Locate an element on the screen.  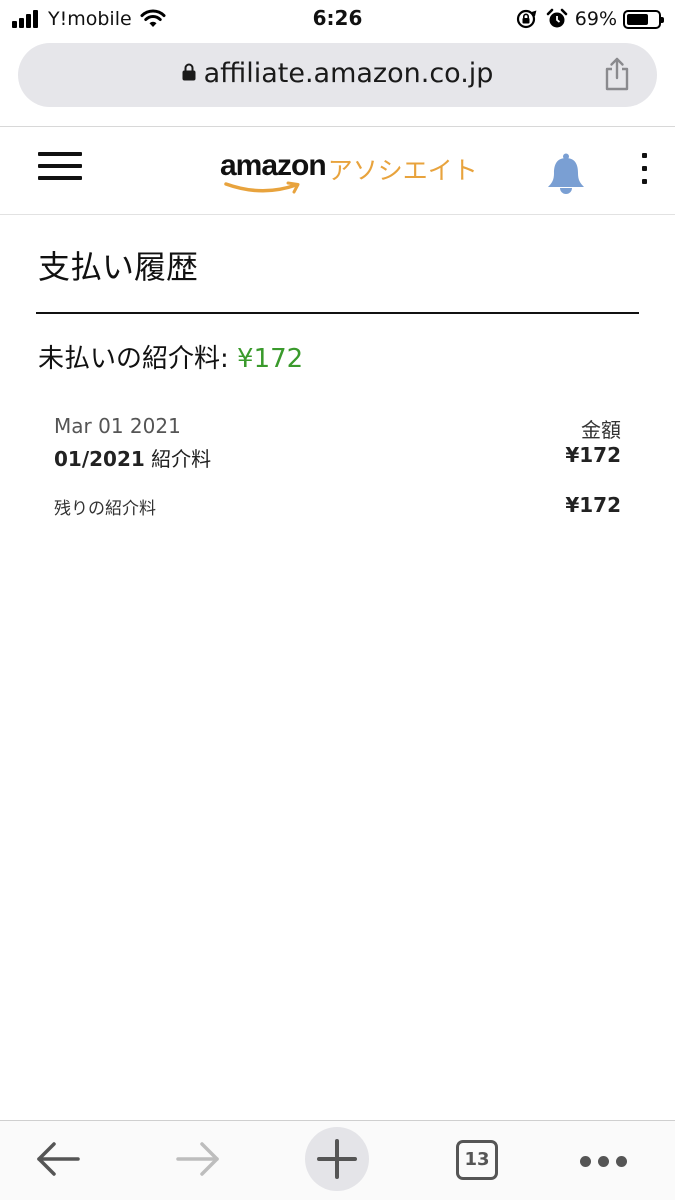
battery-fill is located at coordinates (637, 19).